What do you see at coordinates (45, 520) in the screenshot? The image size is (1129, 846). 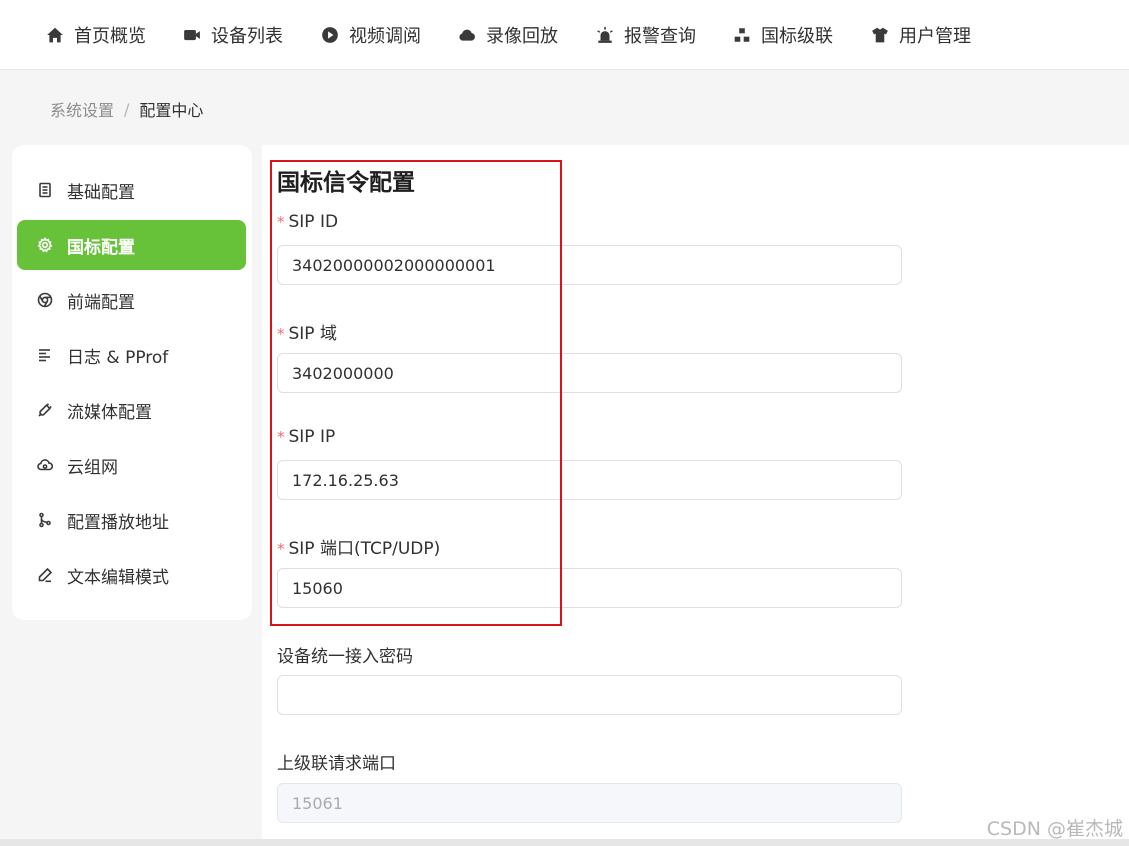 I see `branch-icon` at bounding box center [45, 520].